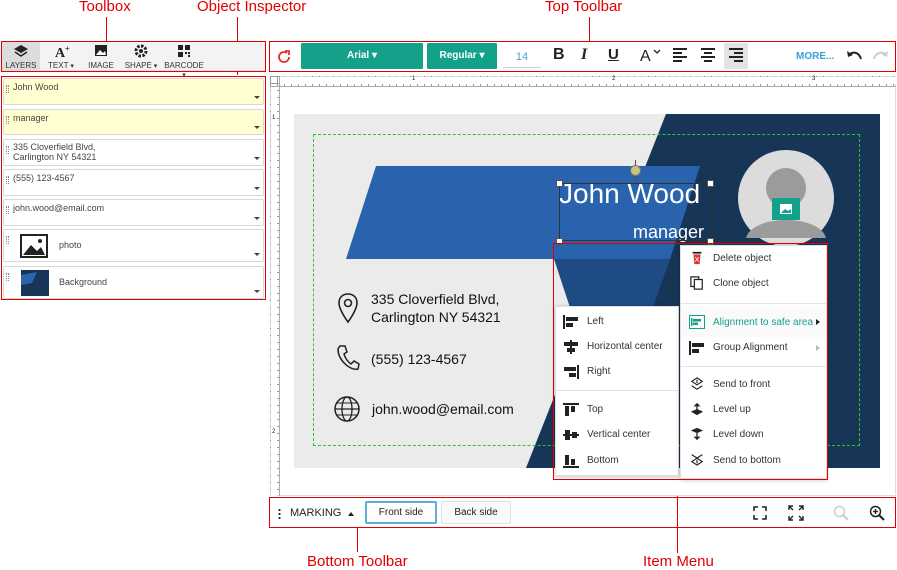 The width and height of the screenshot is (897, 570). What do you see at coordinates (347, 409) in the screenshot?
I see `globe-icon` at bounding box center [347, 409].